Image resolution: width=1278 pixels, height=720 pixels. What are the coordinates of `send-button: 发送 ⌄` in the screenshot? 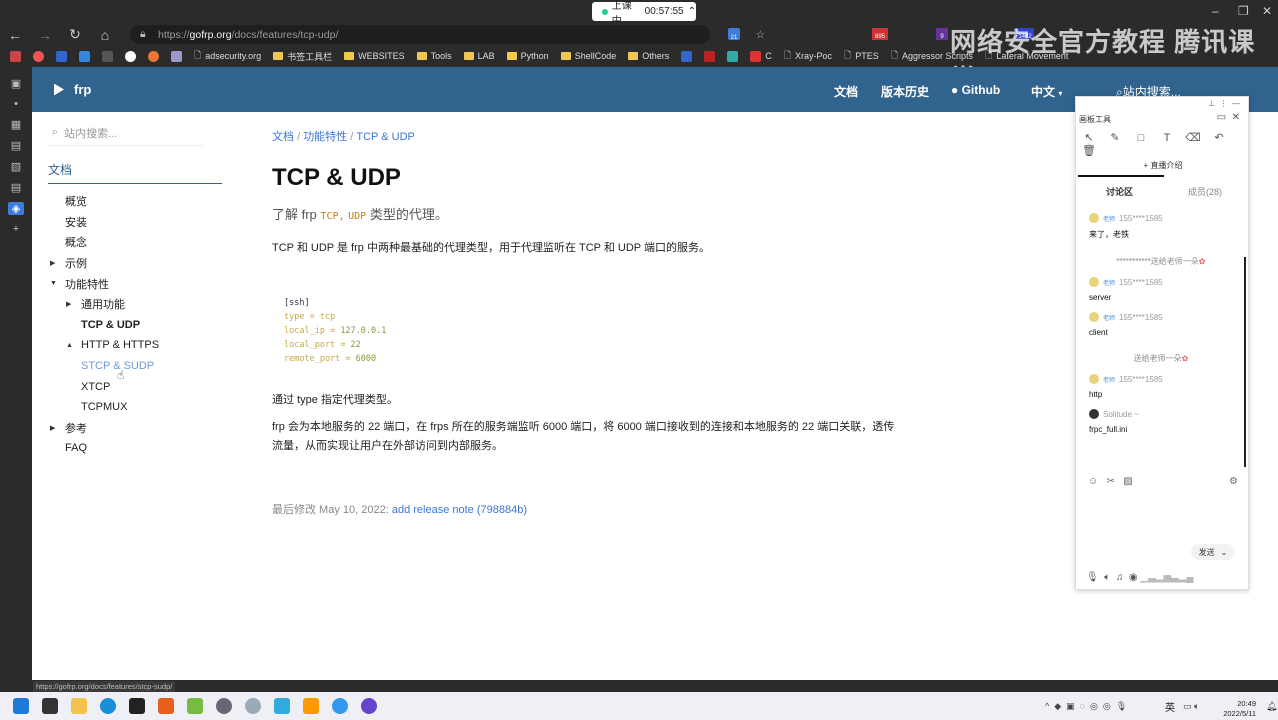 It's located at (1213, 552).